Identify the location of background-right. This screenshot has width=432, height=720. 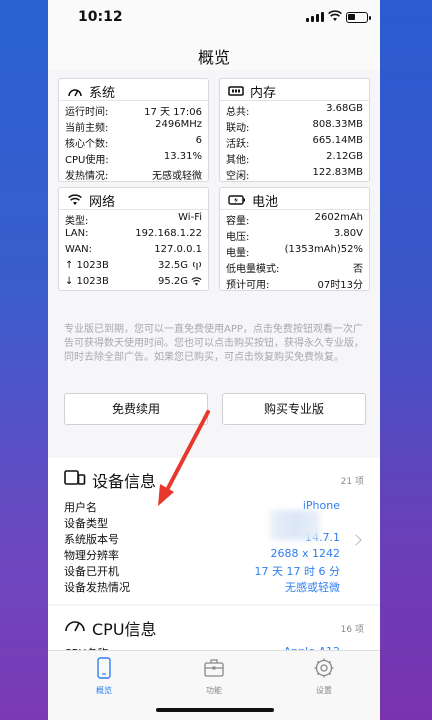
(406, 360).